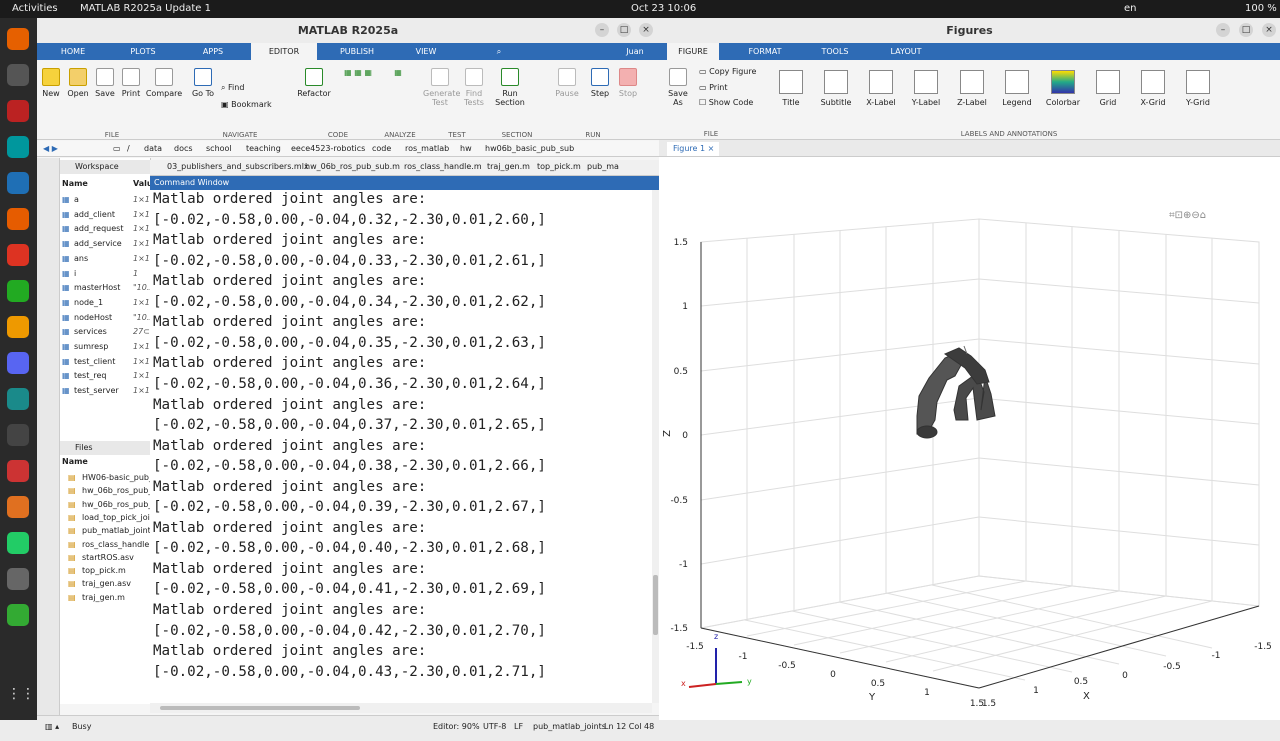 The width and height of the screenshot is (1280, 741). What do you see at coordinates (791, 88) in the screenshot?
I see `title-button: Title` at bounding box center [791, 88].